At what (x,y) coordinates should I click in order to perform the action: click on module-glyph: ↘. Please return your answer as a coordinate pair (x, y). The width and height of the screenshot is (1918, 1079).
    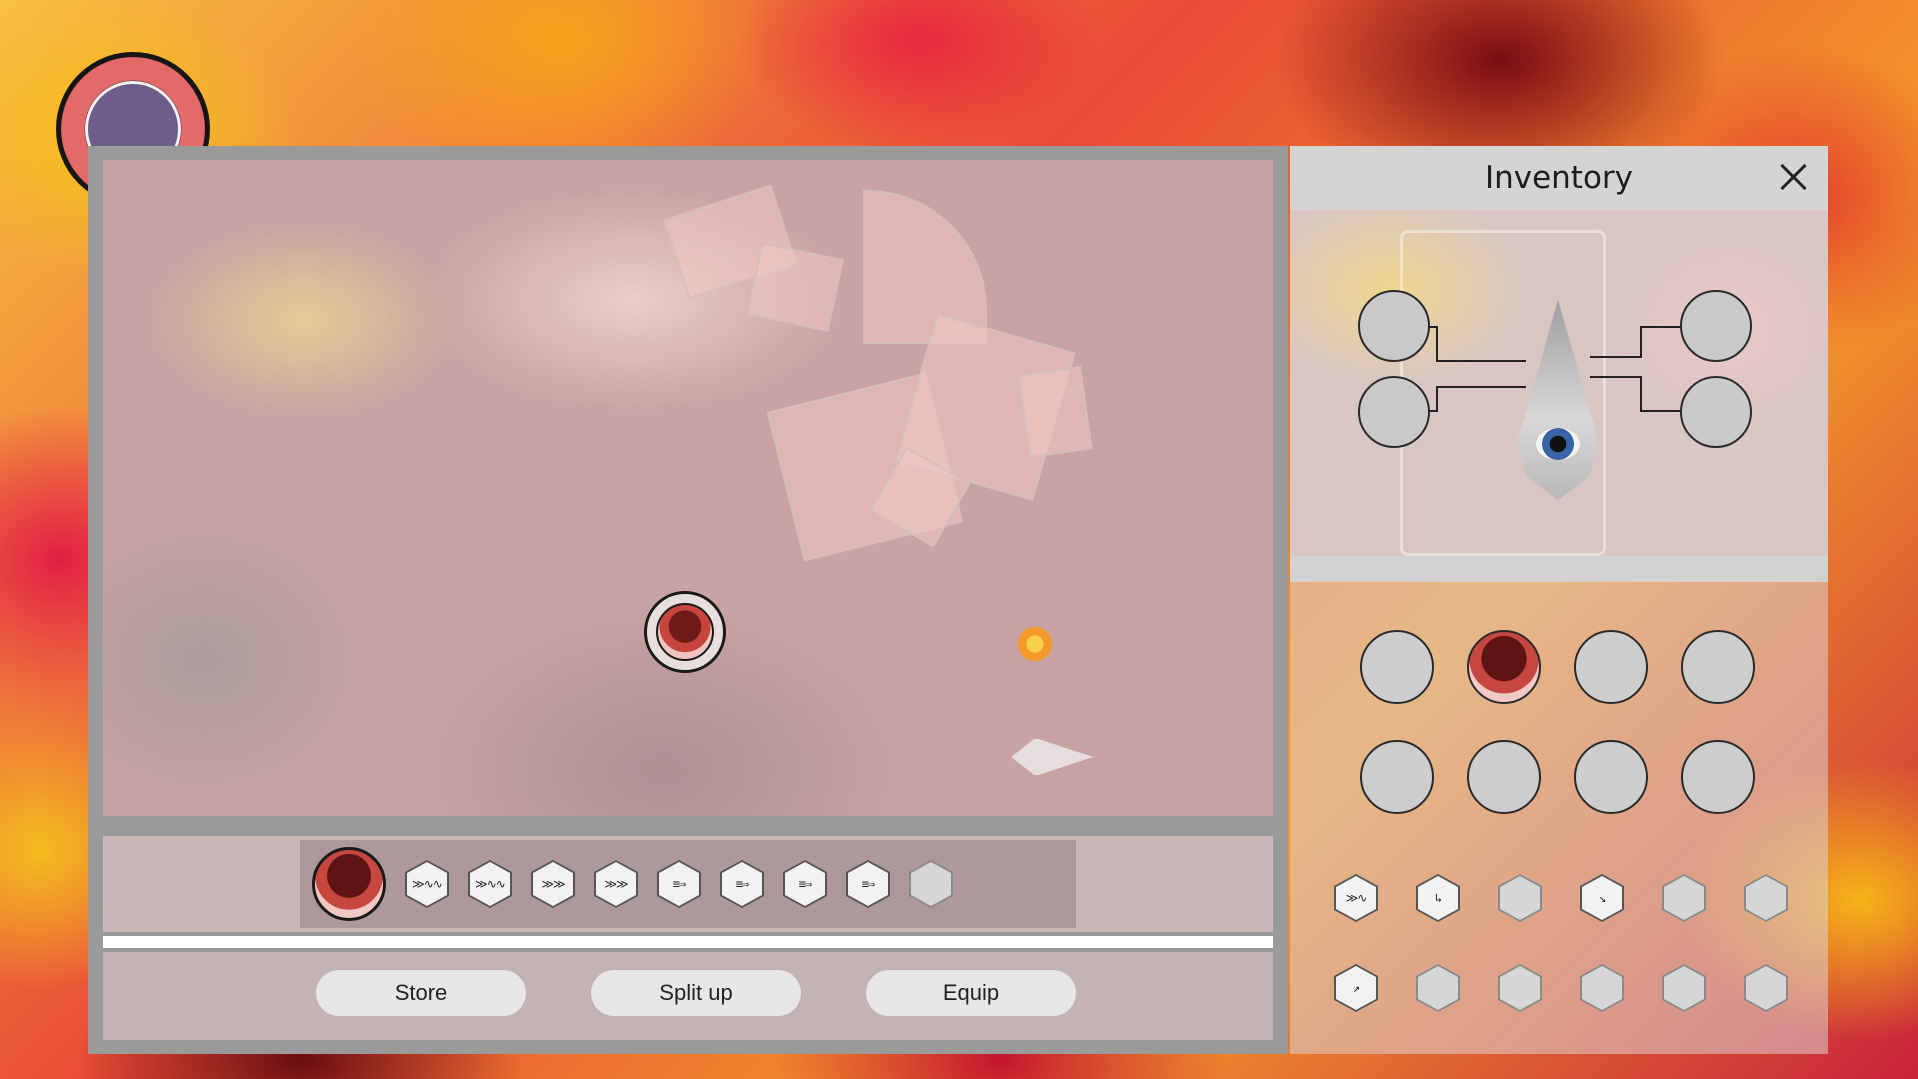
    Looking at the image, I should click on (1602, 898).